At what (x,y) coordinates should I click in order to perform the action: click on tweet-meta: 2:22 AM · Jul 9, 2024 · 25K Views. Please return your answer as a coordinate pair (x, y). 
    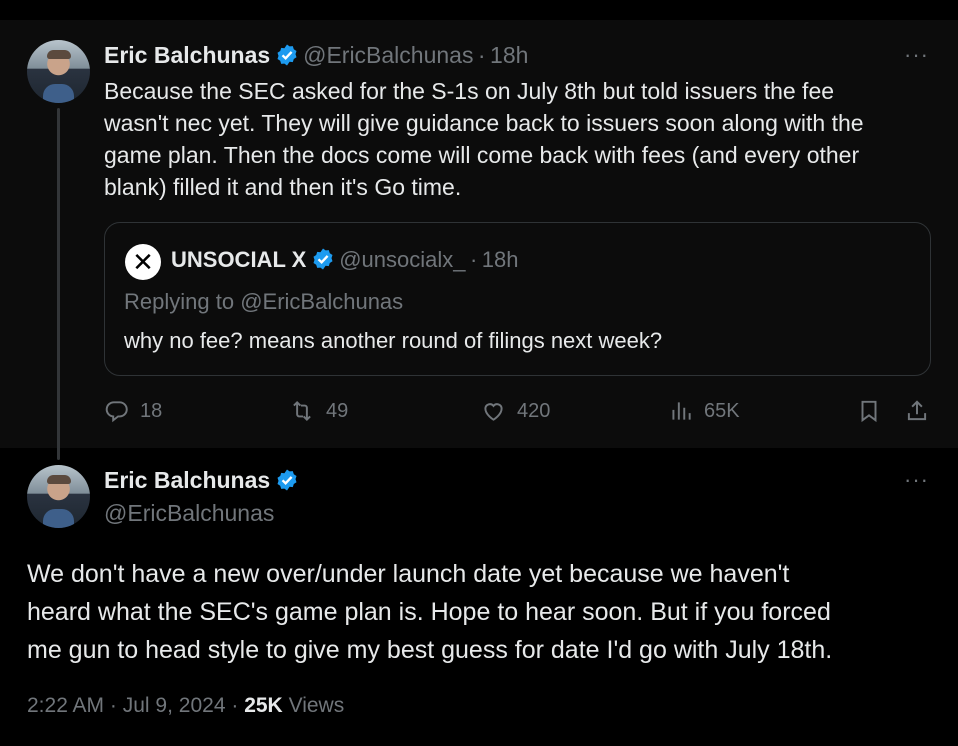
    Looking at the image, I should click on (185, 706).